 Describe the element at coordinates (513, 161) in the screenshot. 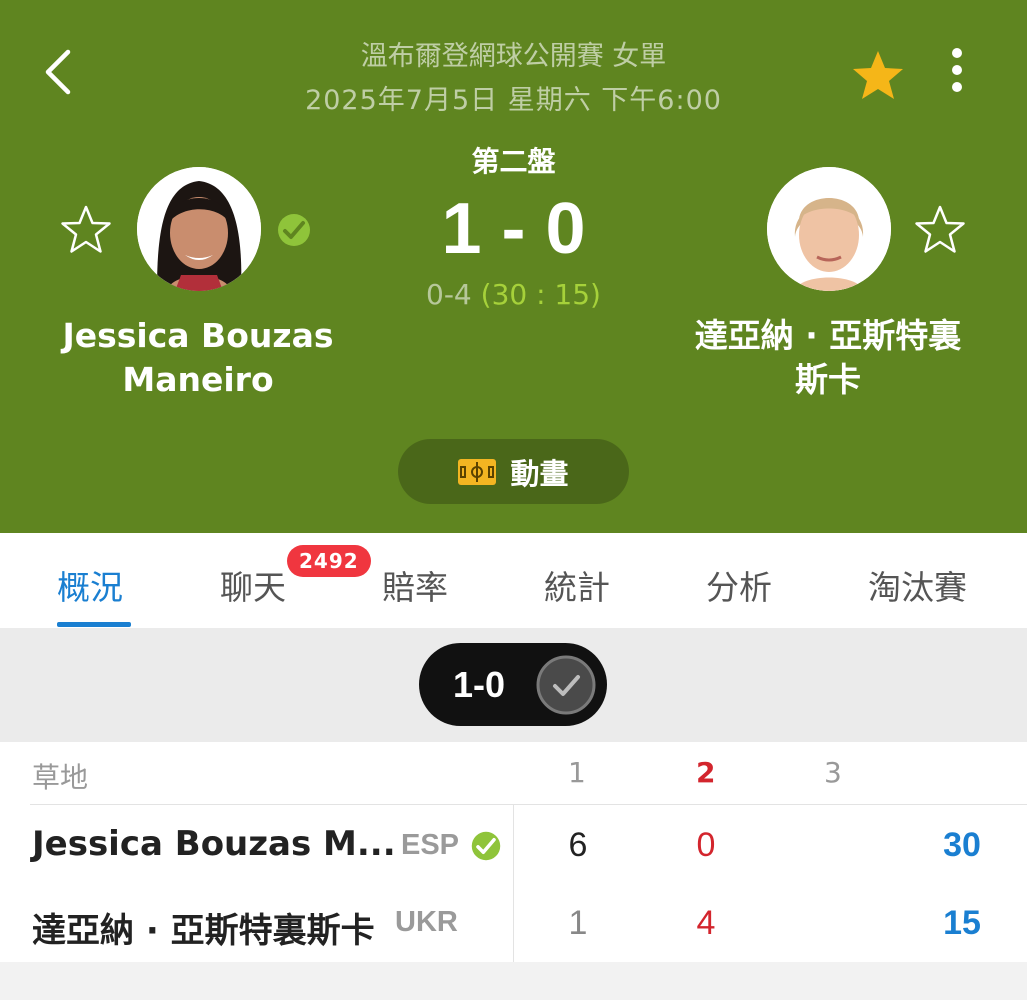

I see `current-set-label: 第二盤` at that location.